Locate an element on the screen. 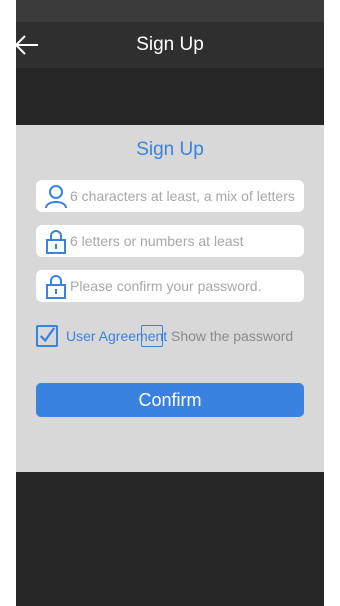  confirm-button: Confirm is located at coordinates (170, 400).